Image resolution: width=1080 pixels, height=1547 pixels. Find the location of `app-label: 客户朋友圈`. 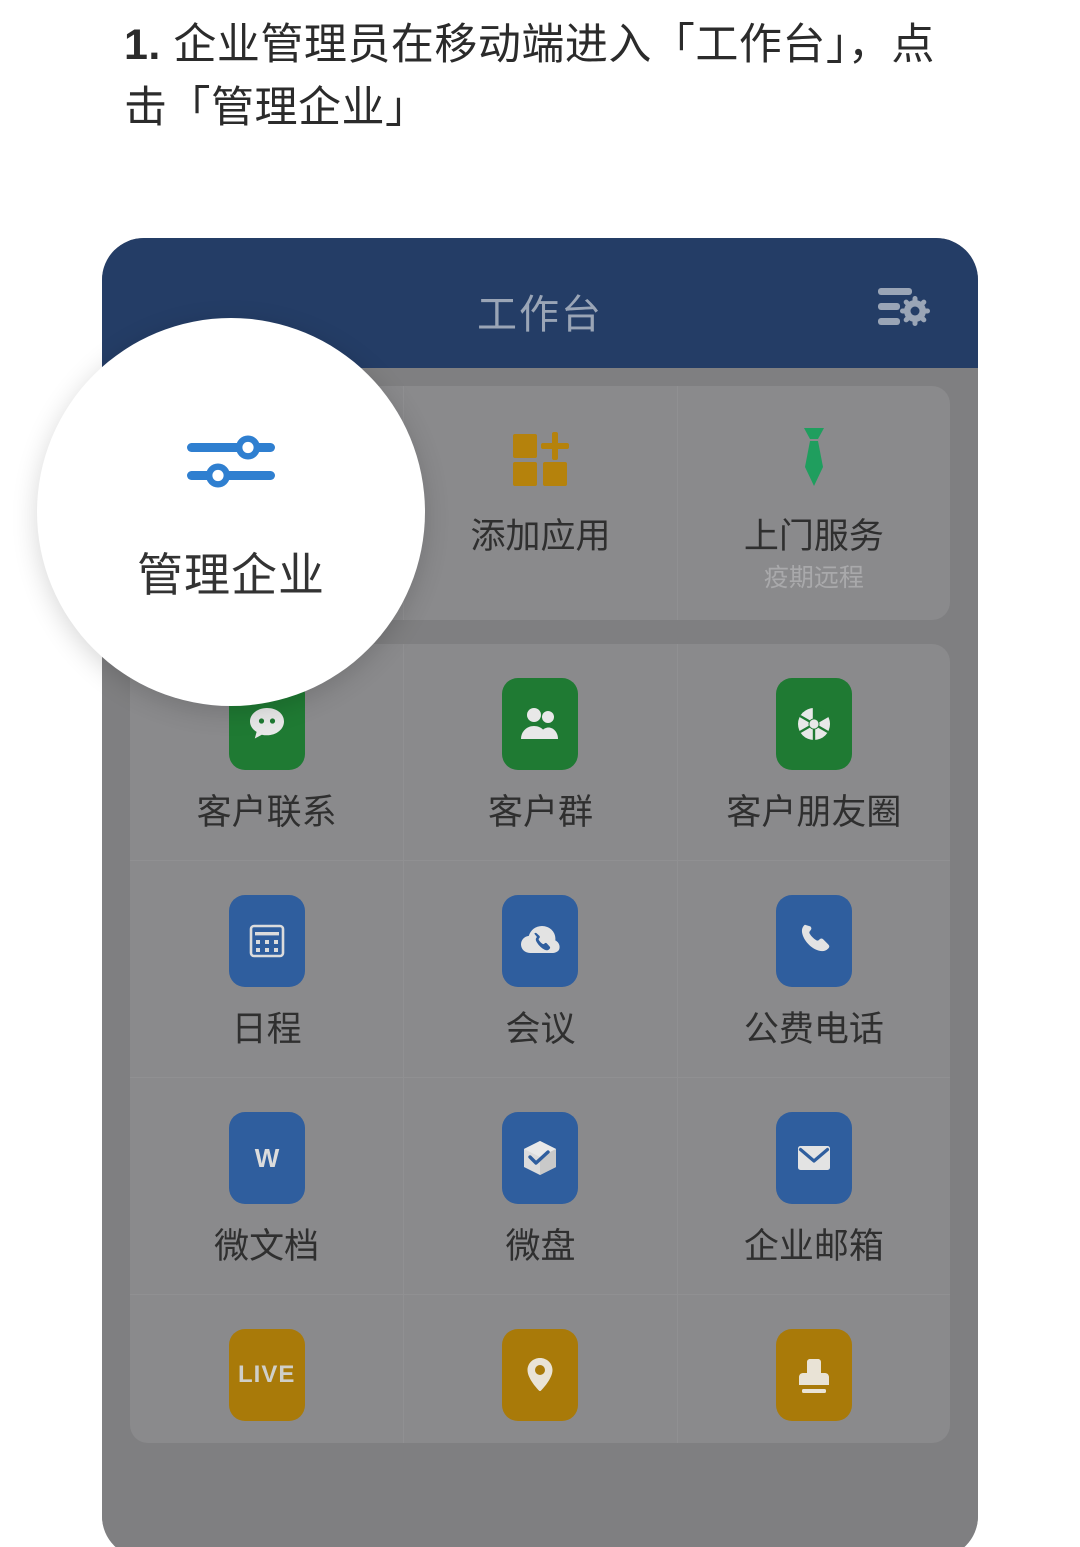

app-label: 客户朋友圈 is located at coordinates (814, 812).